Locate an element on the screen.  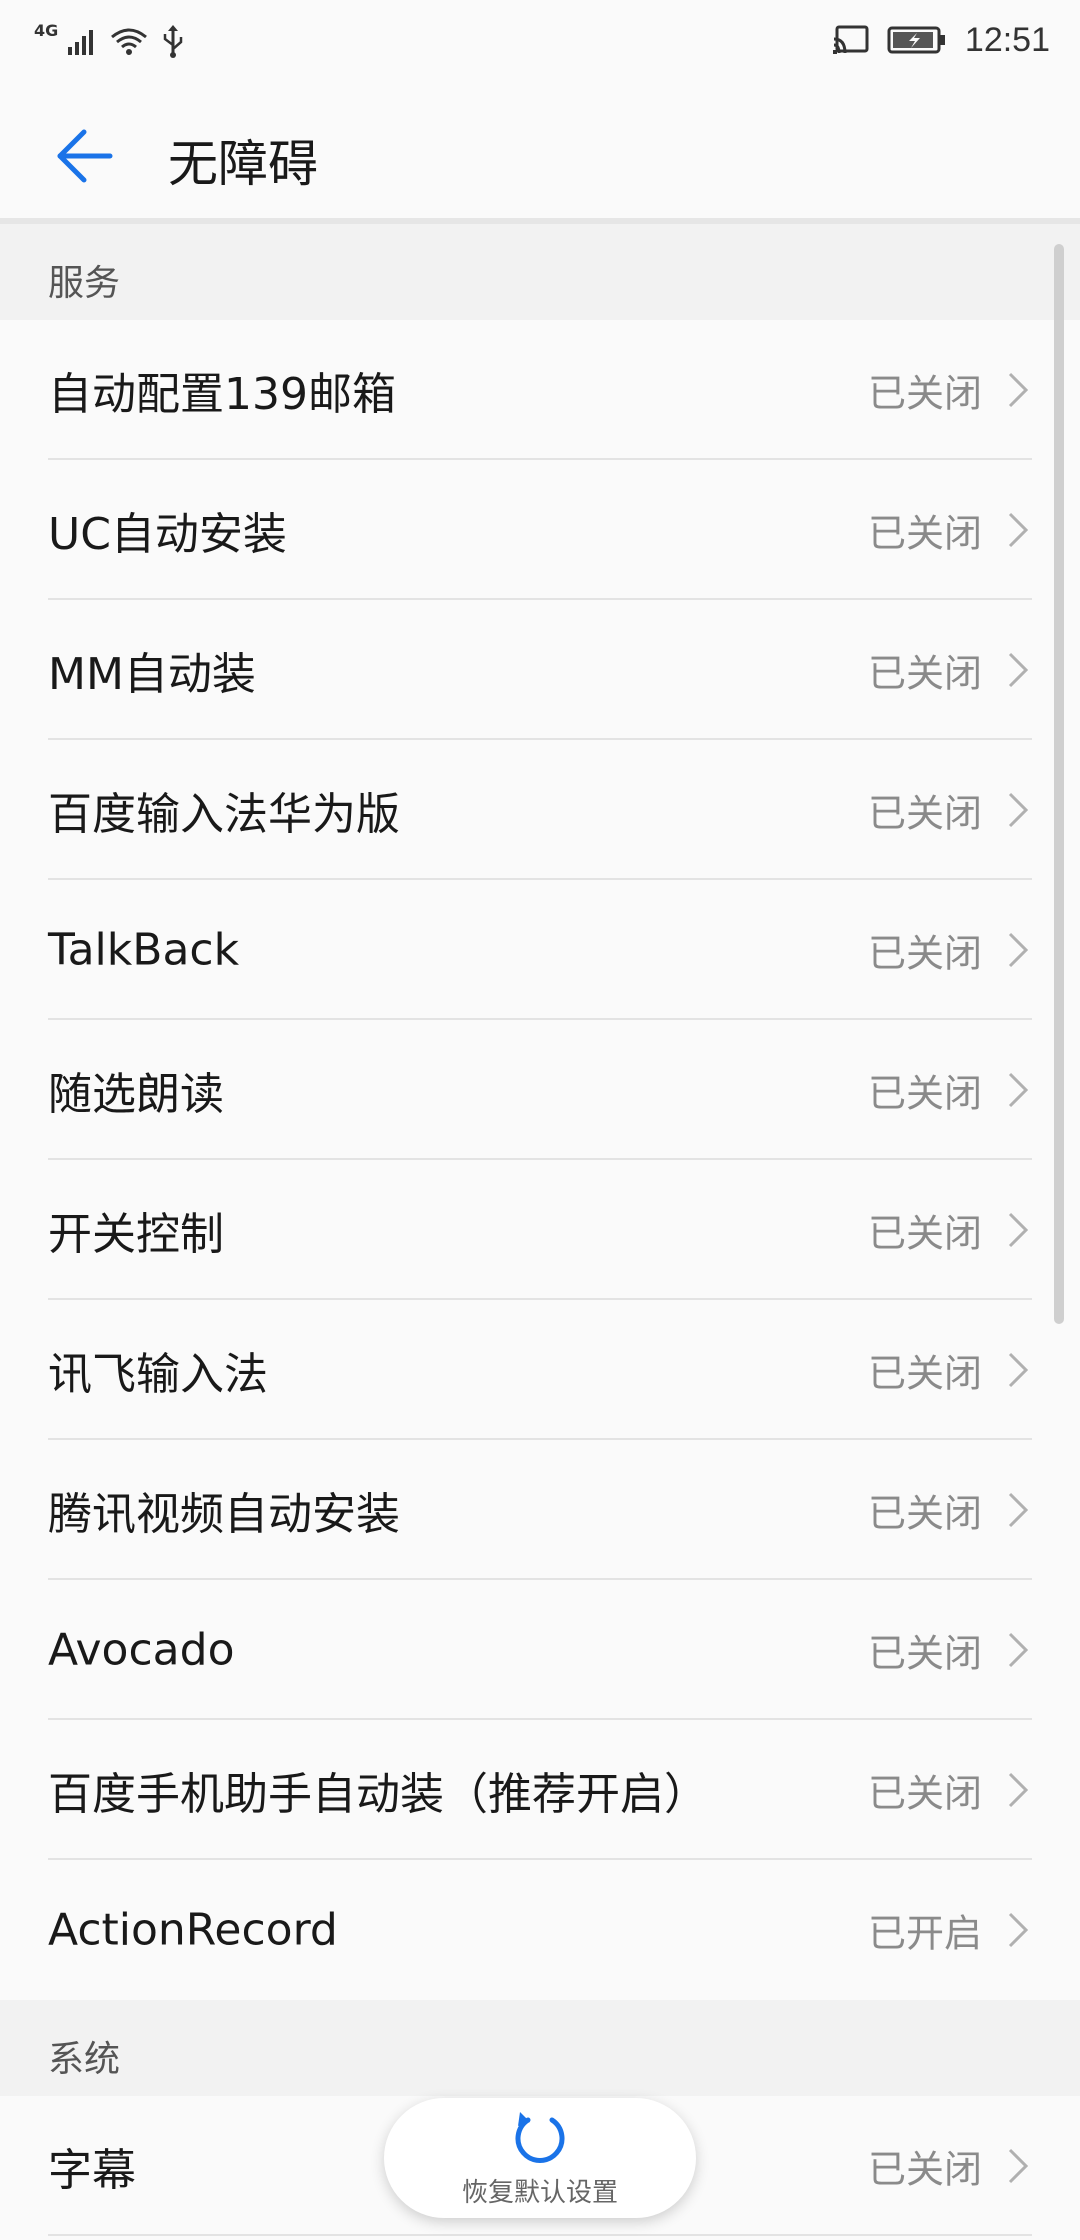
row-divider is located at coordinates (540, 2235).